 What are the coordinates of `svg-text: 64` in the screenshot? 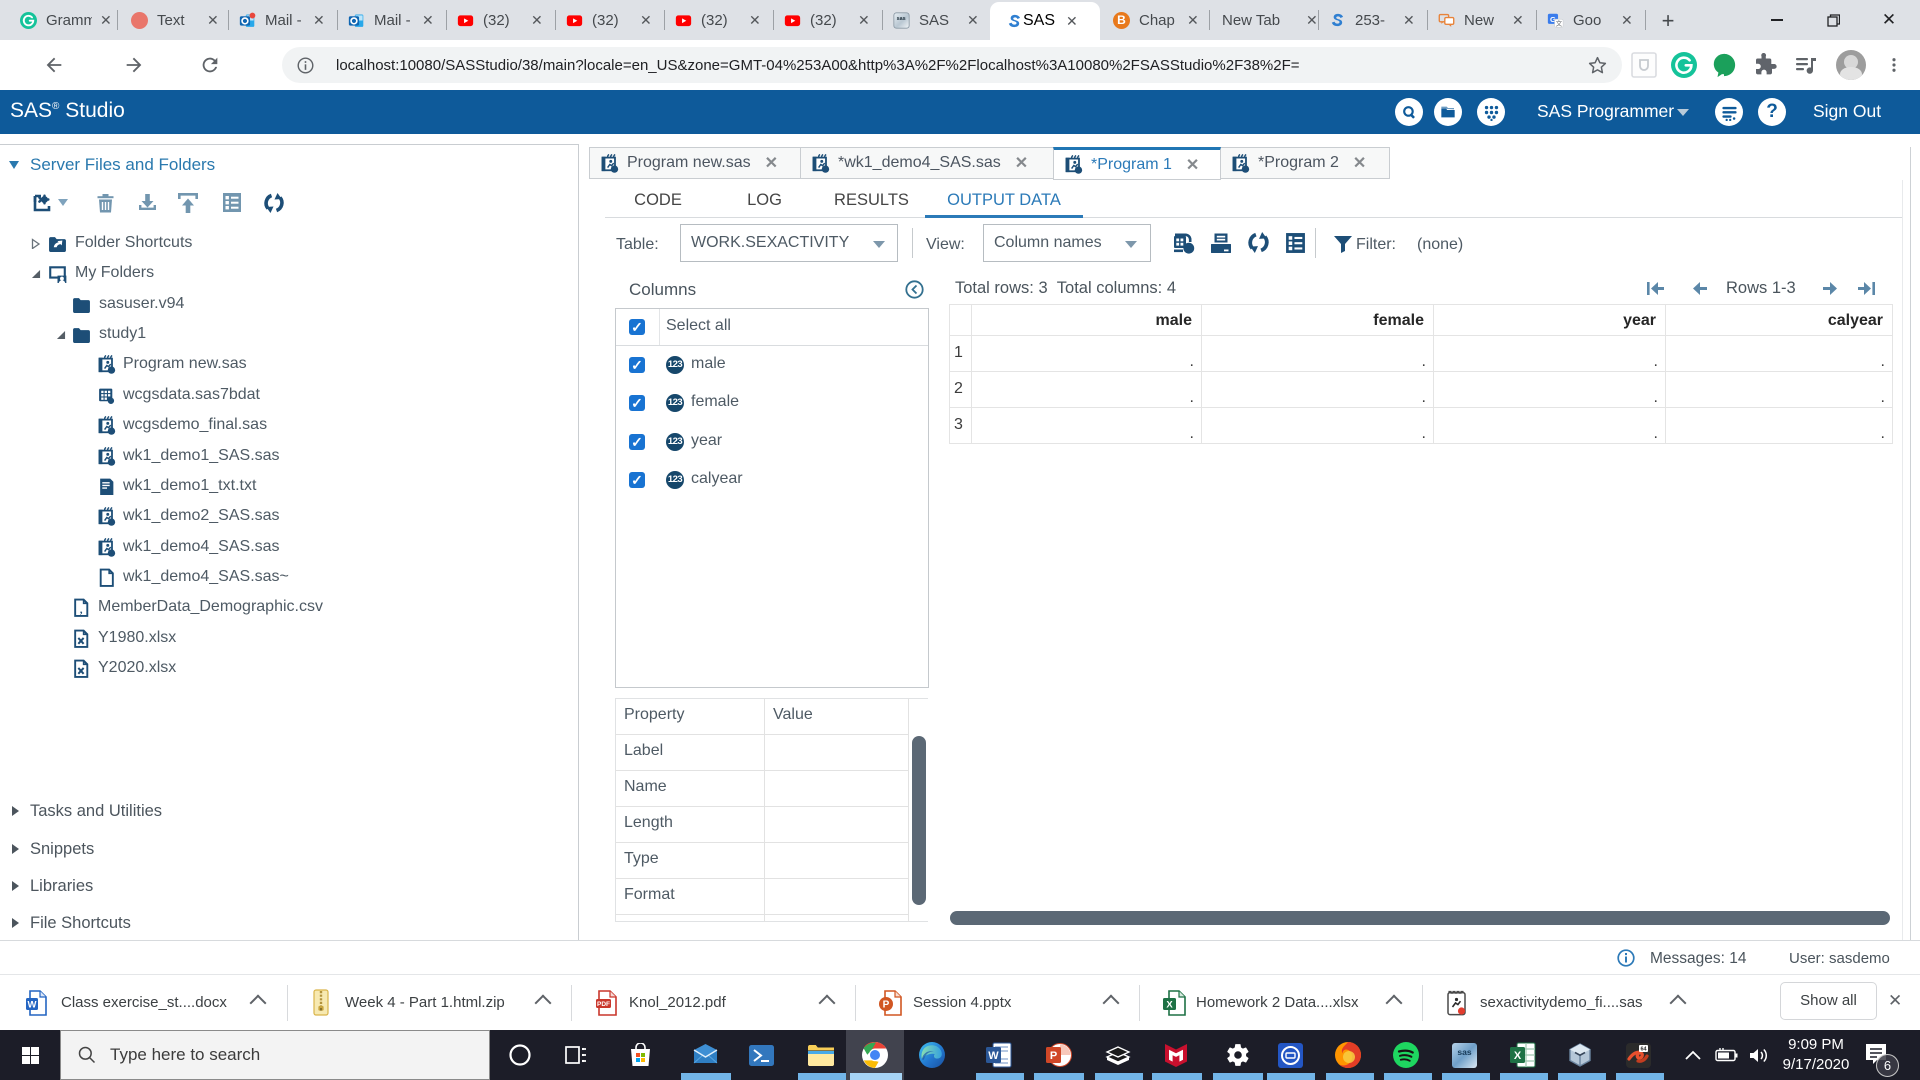 It's located at (1643, 1049).